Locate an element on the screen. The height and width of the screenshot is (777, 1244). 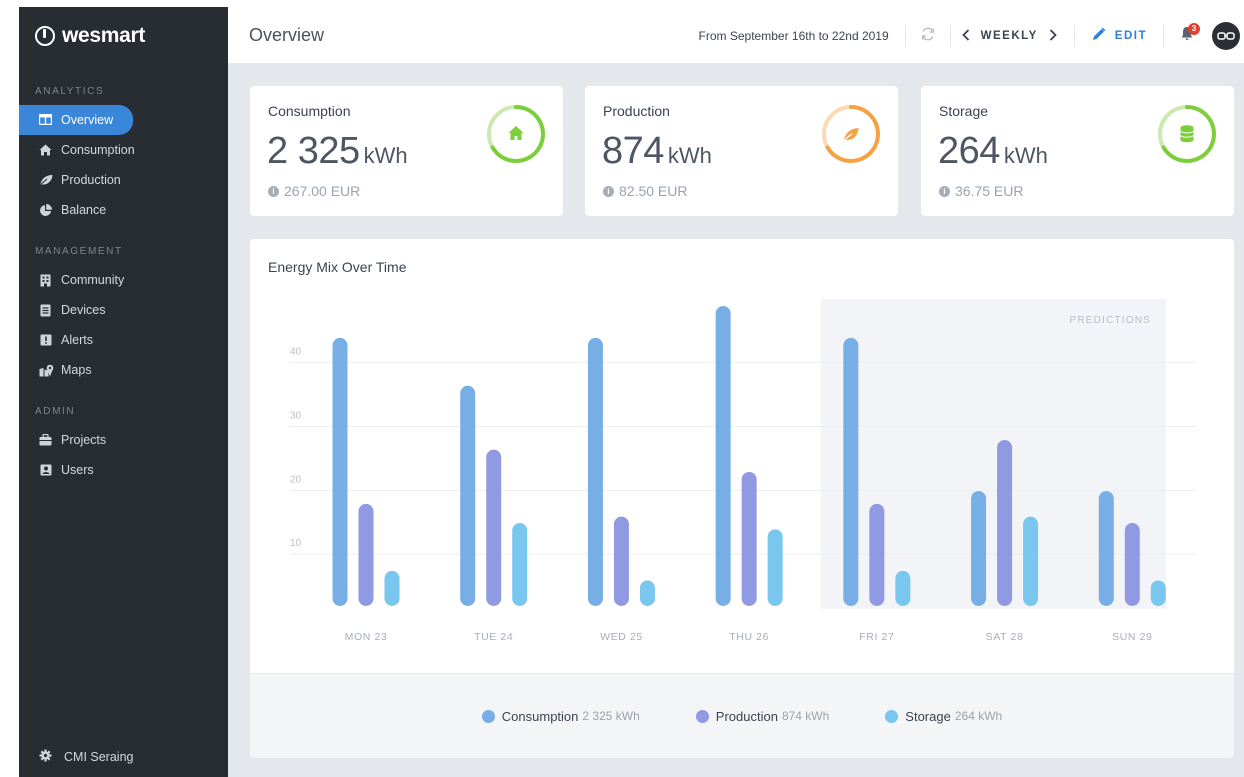
pencil-icon is located at coordinates (1098, 36).